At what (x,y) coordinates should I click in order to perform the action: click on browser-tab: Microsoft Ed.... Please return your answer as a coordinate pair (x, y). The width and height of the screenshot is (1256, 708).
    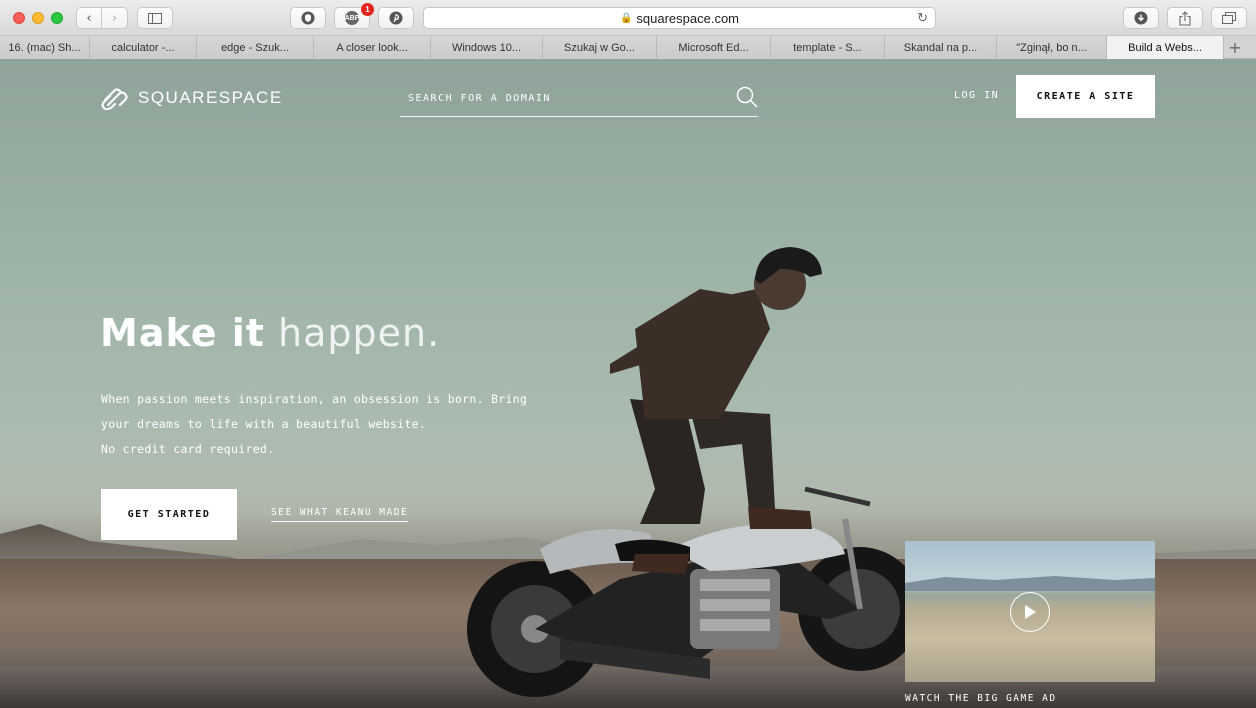
    Looking at the image, I should click on (714, 47).